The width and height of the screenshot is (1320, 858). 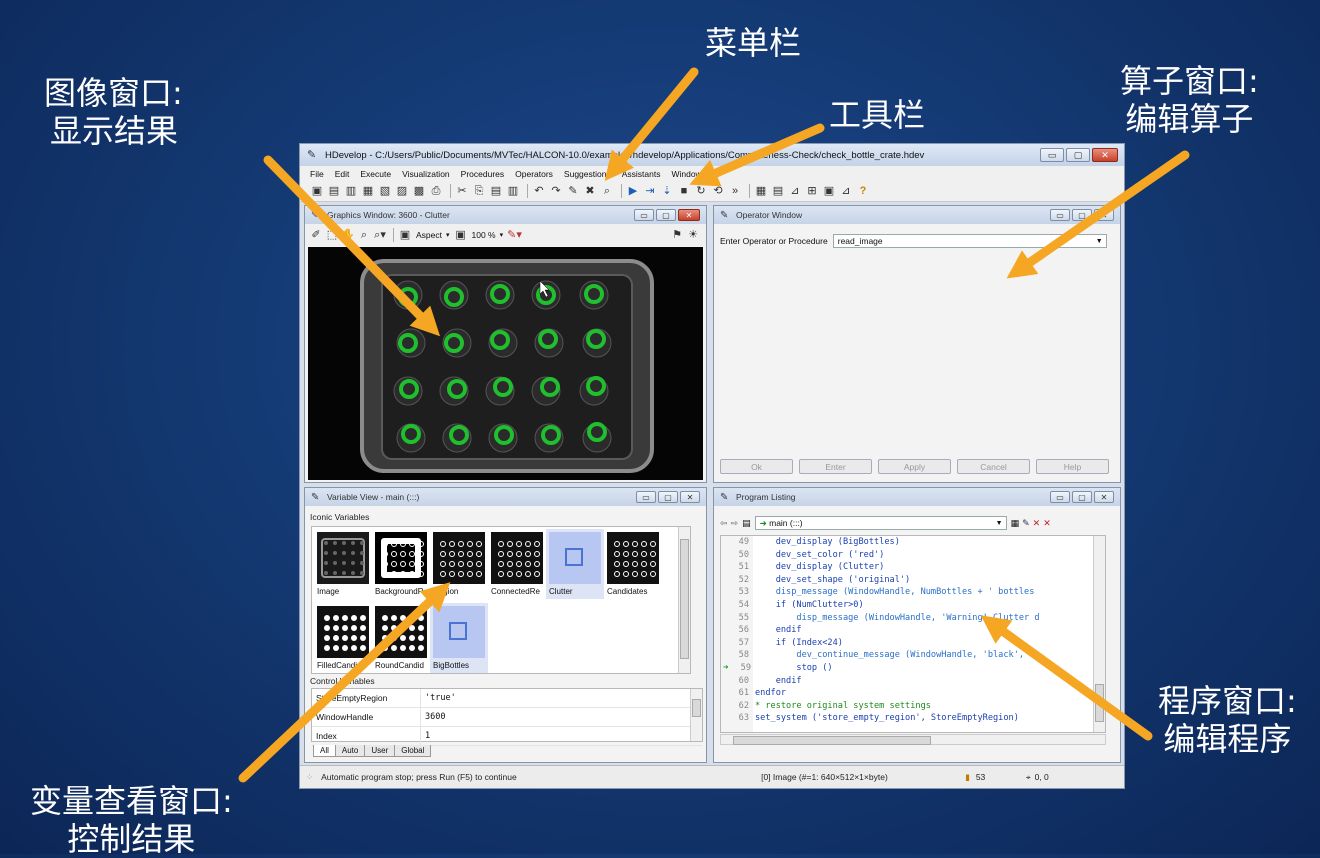 What do you see at coordinates (689, 215) in the screenshot?
I see `graphics-close-button: ✕` at bounding box center [689, 215].